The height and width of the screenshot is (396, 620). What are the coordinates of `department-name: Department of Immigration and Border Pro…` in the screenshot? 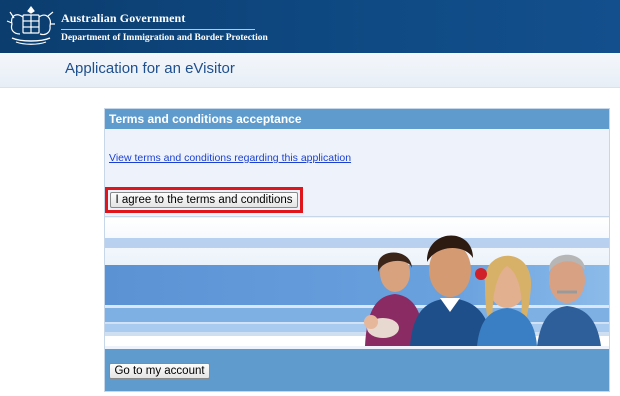 It's located at (164, 38).